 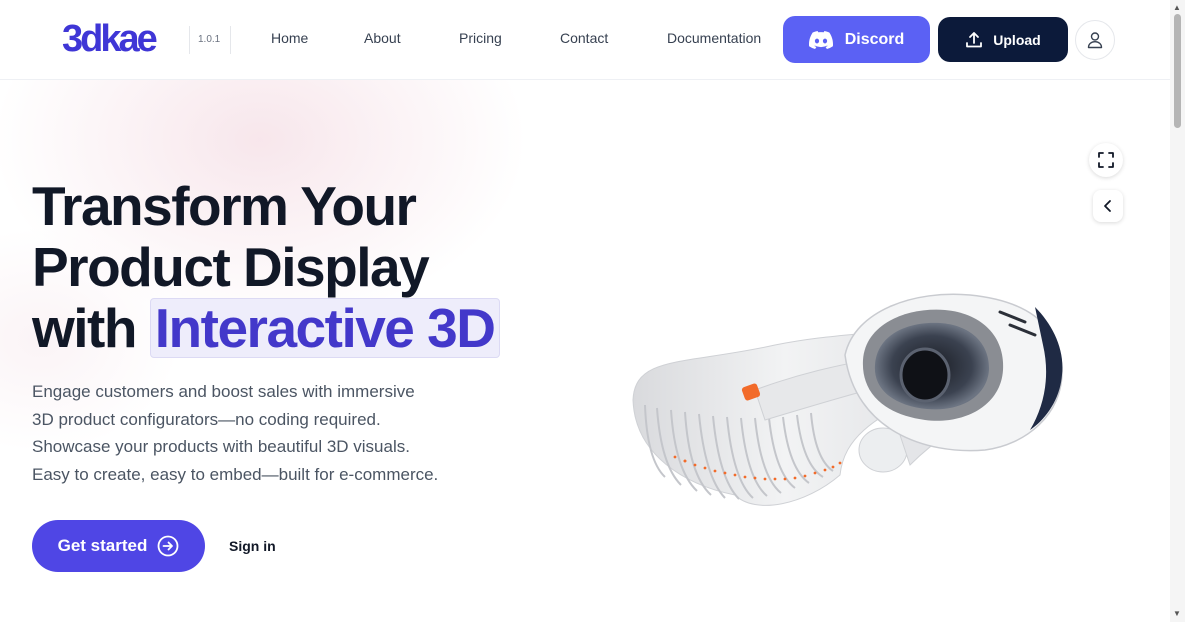 I want to click on nav-home: Home, so click(x=289, y=38).